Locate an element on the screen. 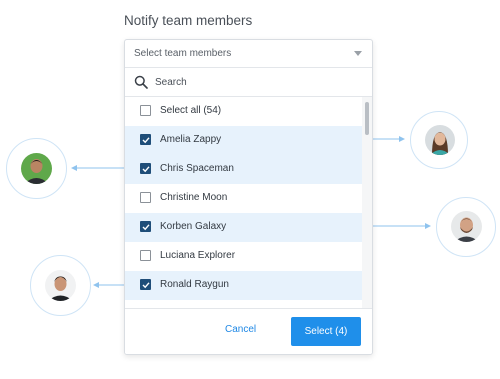  member-label: Ronald Raygun is located at coordinates (194, 284).